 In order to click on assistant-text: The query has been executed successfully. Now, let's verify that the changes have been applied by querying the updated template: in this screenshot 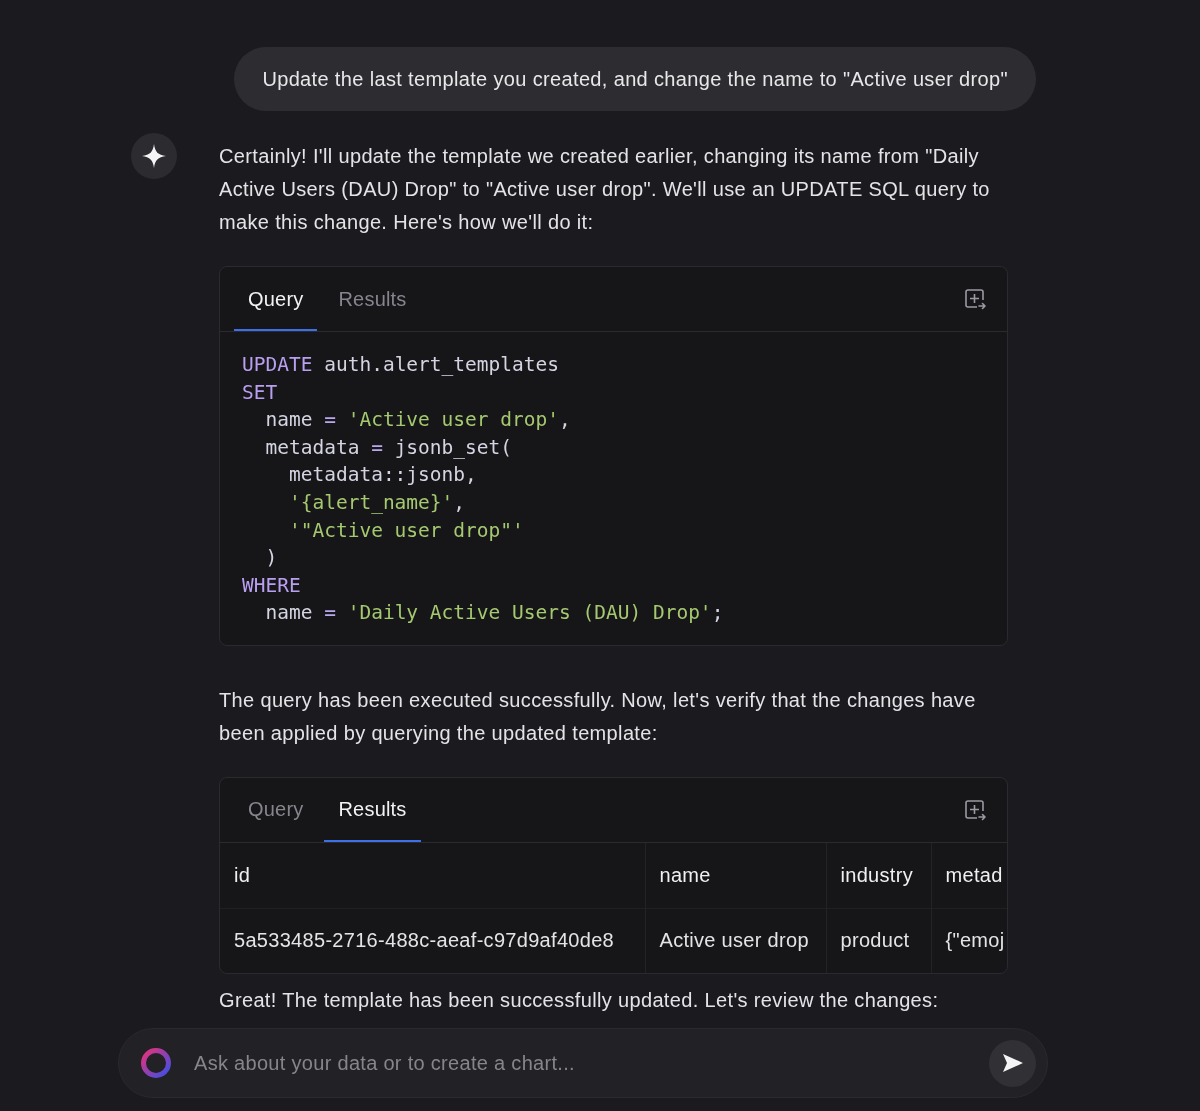, I will do `click(598, 716)`.